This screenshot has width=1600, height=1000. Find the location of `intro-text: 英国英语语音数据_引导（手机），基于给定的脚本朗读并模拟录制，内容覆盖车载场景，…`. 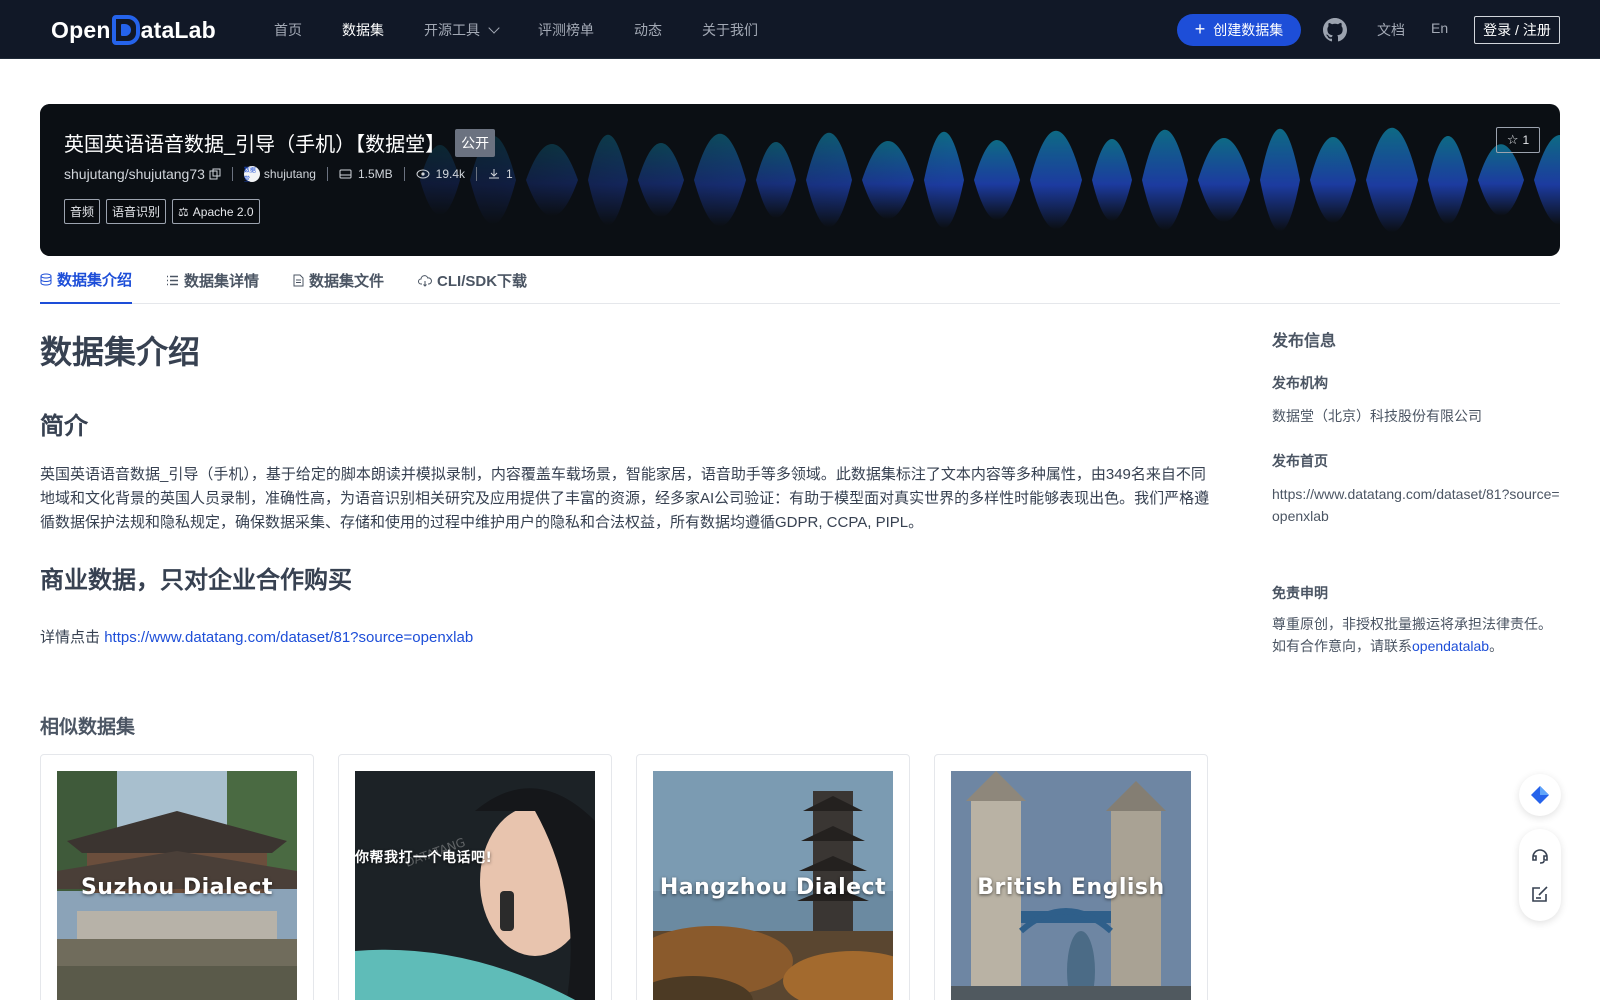

intro-text: 英国英语语音数据_引导（手机），基于给定的脚本朗读并模拟录制，内容覆盖车载场景，… is located at coordinates (625, 498).